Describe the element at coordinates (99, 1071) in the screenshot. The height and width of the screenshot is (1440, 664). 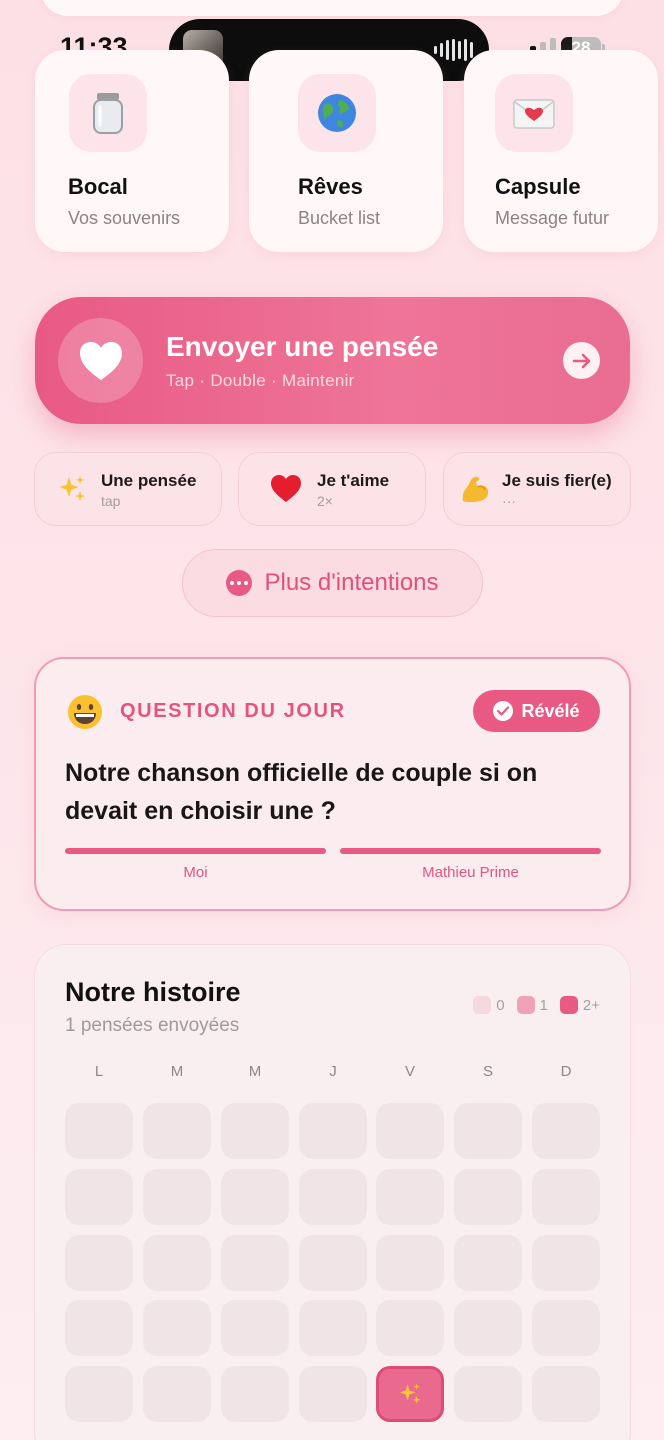
I see `weekday-label: L` at that location.